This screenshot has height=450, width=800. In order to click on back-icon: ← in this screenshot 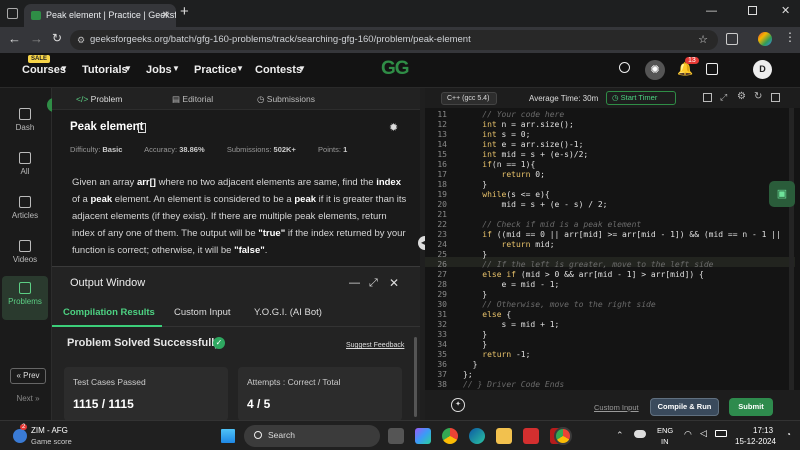, I will do `click(14, 38)`.